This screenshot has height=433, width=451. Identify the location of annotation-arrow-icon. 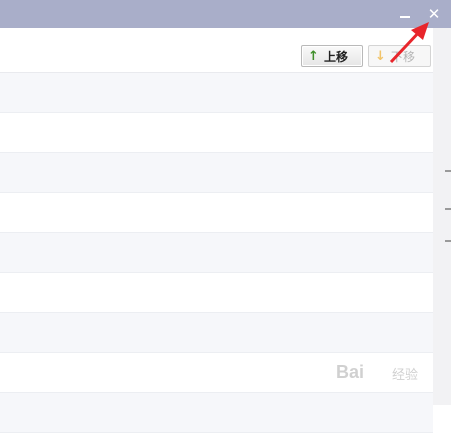
(409, 43).